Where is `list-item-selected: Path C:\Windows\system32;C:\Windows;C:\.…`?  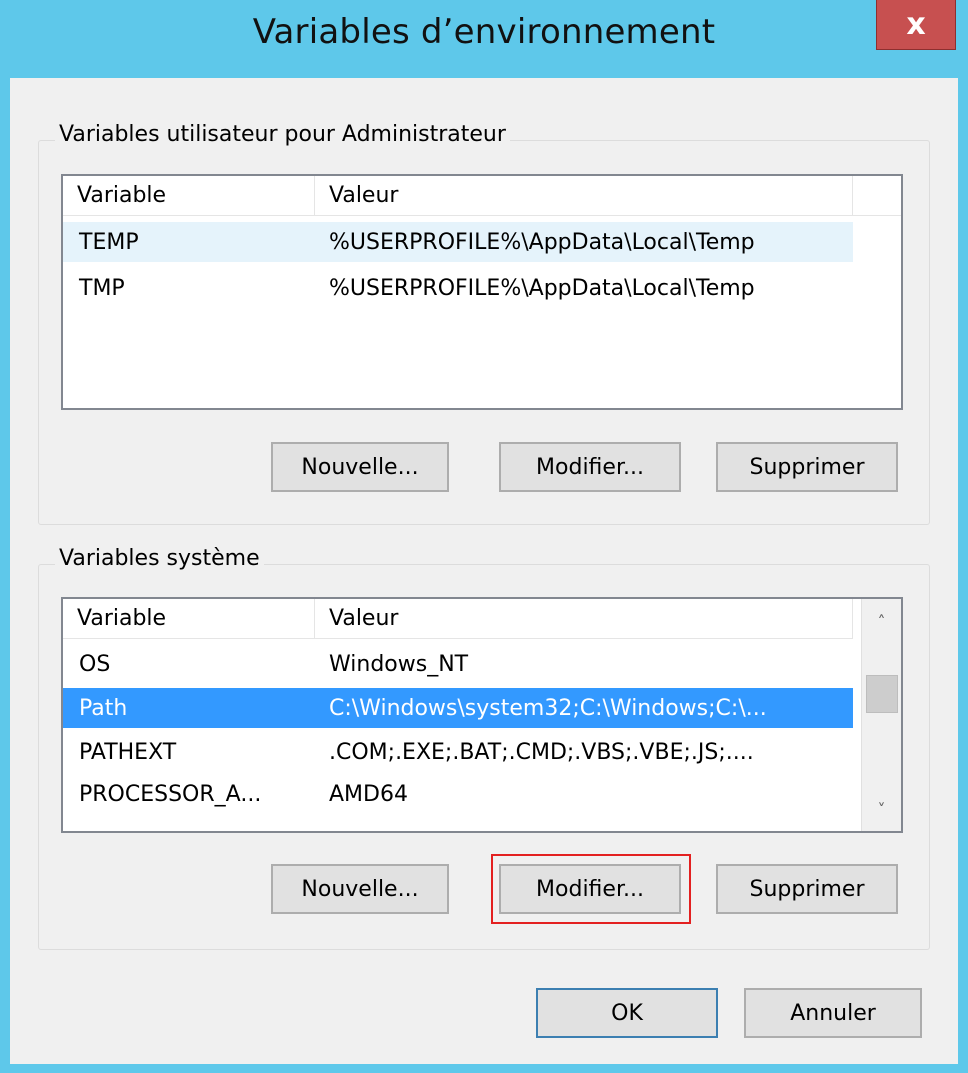
list-item-selected: Path C:\Windows\system32;C:\Windows;C:\.… is located at coordinates (458, 708).